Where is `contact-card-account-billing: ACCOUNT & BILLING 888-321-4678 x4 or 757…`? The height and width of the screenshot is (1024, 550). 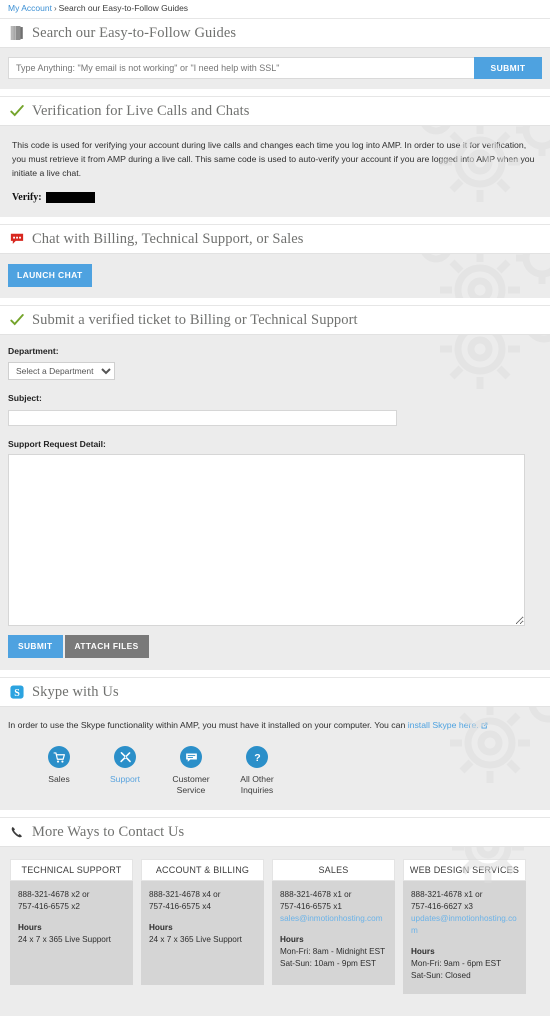 contact-card-account-billing: ACCOUNT & BILLING 888-321-4678 x4 or 757… is located at coordinates (202, 926).